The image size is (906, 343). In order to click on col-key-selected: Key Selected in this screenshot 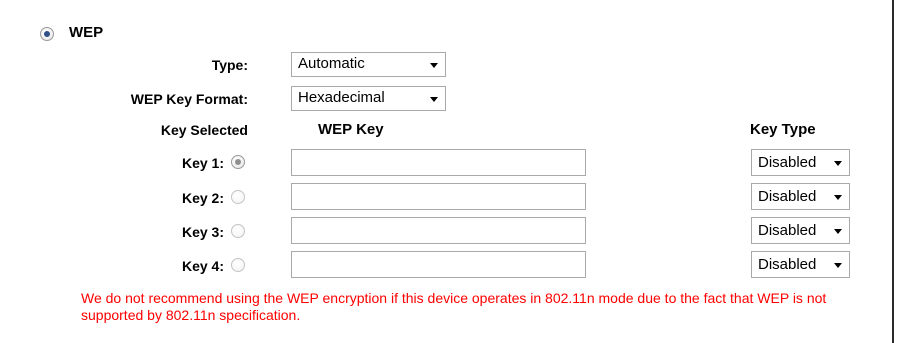, I will do `click(204, 130)`.